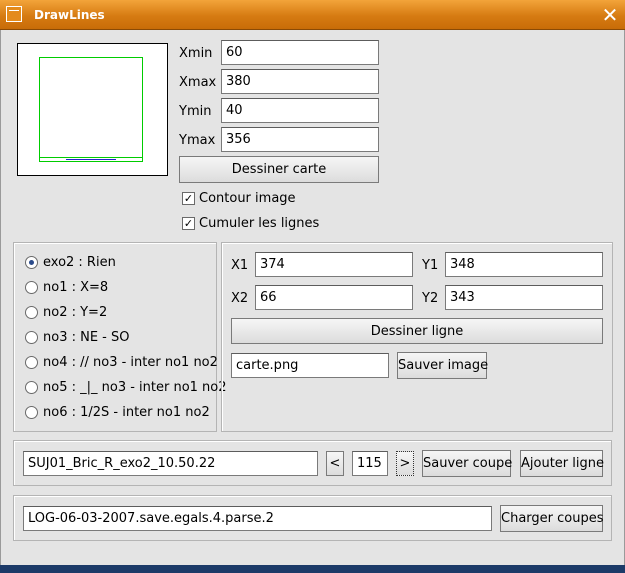 This screenshot has width=625, height=573. What do you see at coordinates (240, 265) in the screenshot?
I see `x1-label: X1` at bounding box center [240, 265].